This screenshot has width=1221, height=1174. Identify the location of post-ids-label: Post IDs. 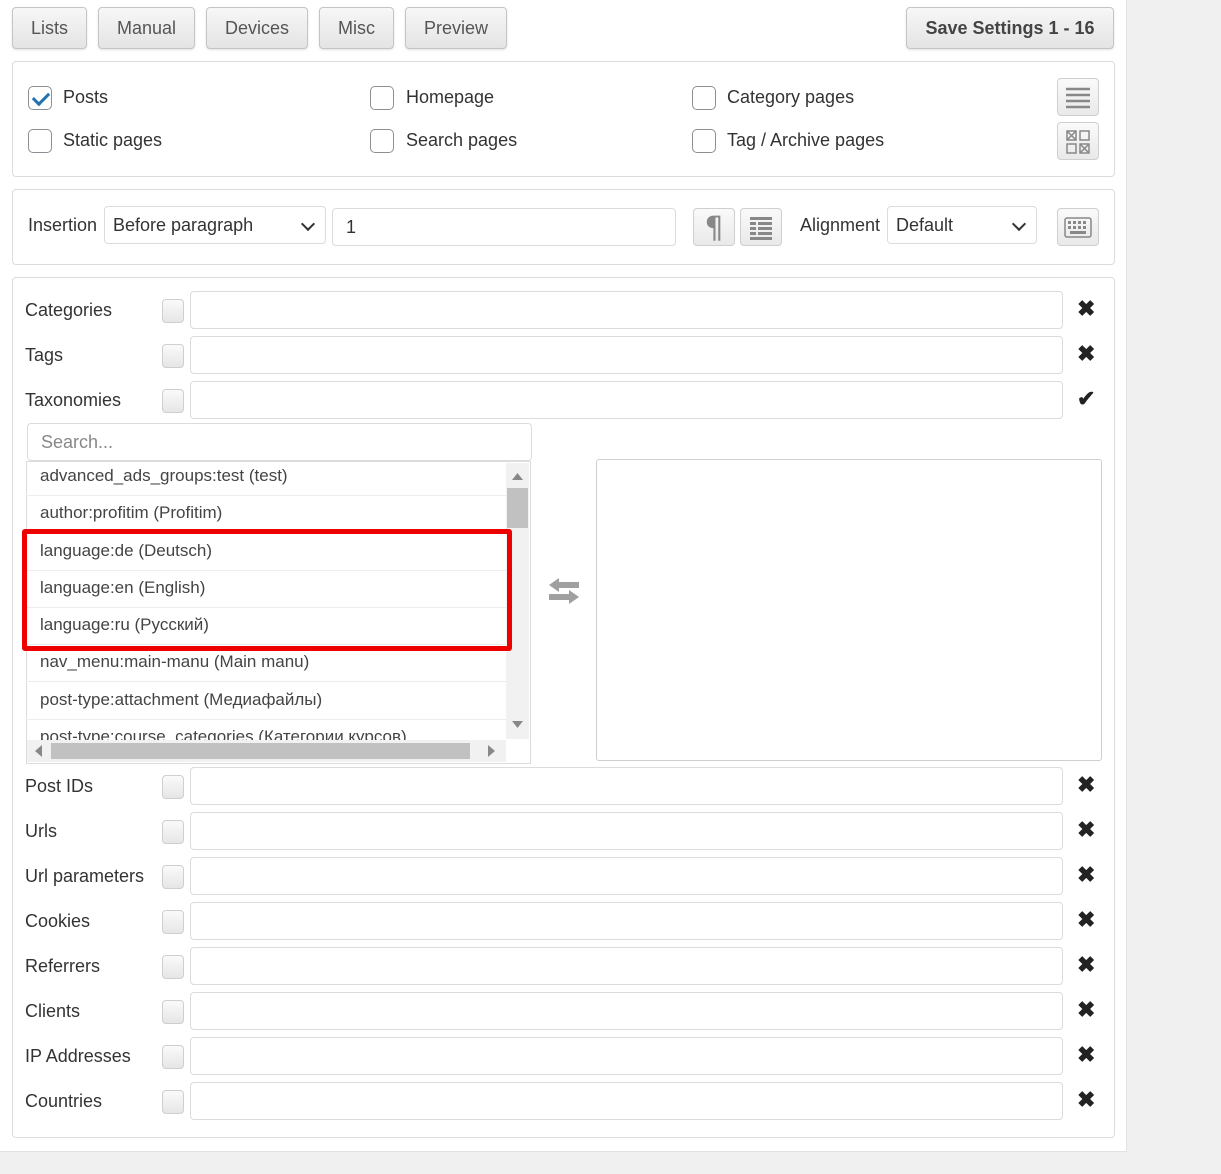
(59, 786).